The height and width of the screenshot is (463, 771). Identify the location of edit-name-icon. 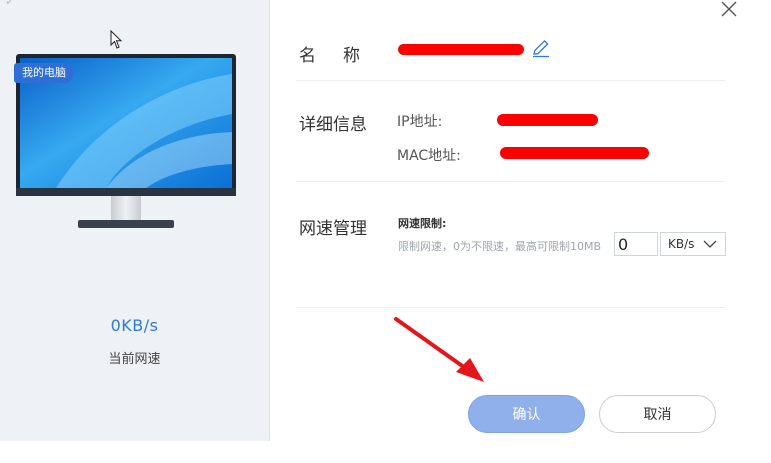
(541, 48).